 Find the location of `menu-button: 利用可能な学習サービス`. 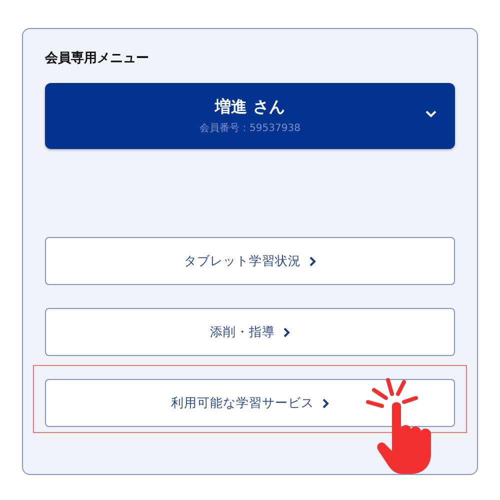

menu-button: 利用可能な学習サービス is located at coordinates (250, 403).